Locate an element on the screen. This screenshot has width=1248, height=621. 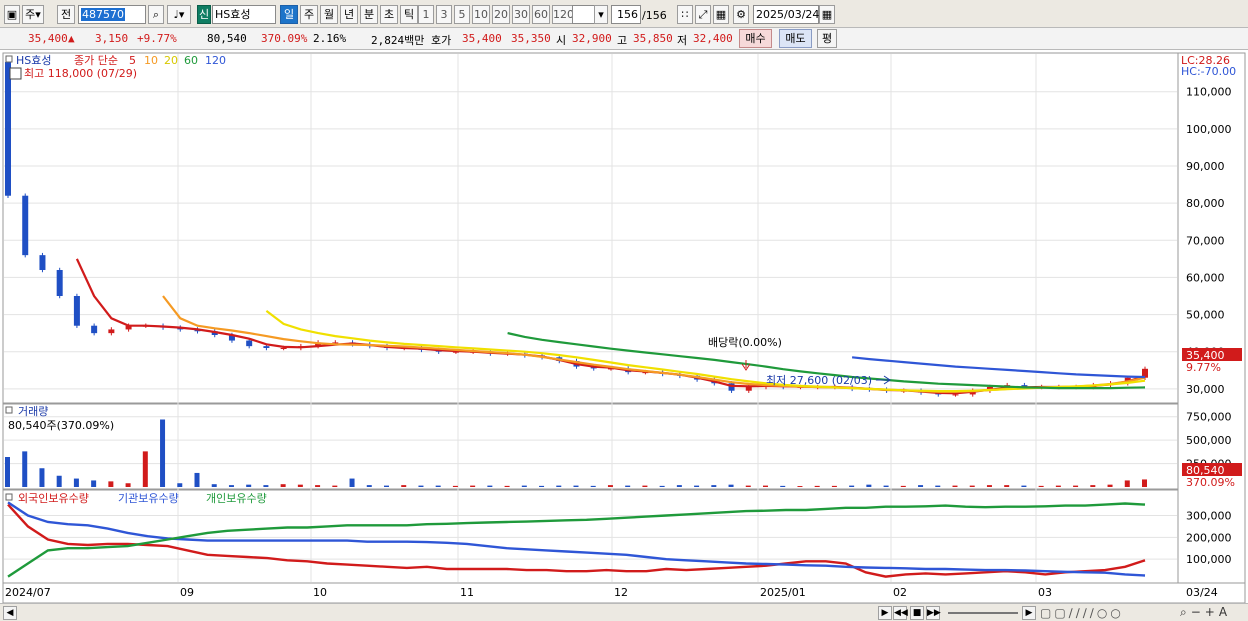
period-tab: 분 is located at coordinates (369, 14).